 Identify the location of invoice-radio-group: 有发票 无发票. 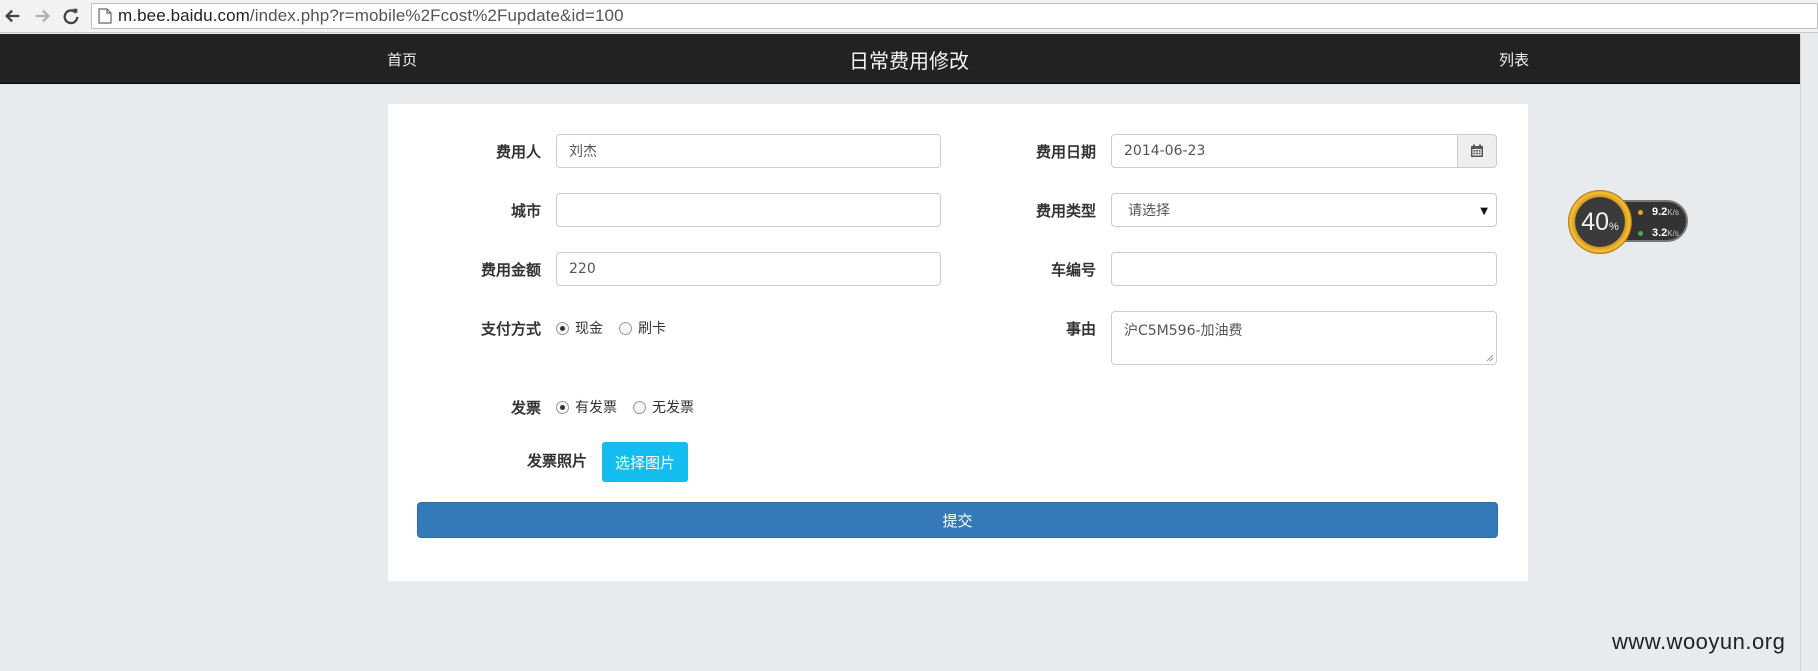
(633, 407).